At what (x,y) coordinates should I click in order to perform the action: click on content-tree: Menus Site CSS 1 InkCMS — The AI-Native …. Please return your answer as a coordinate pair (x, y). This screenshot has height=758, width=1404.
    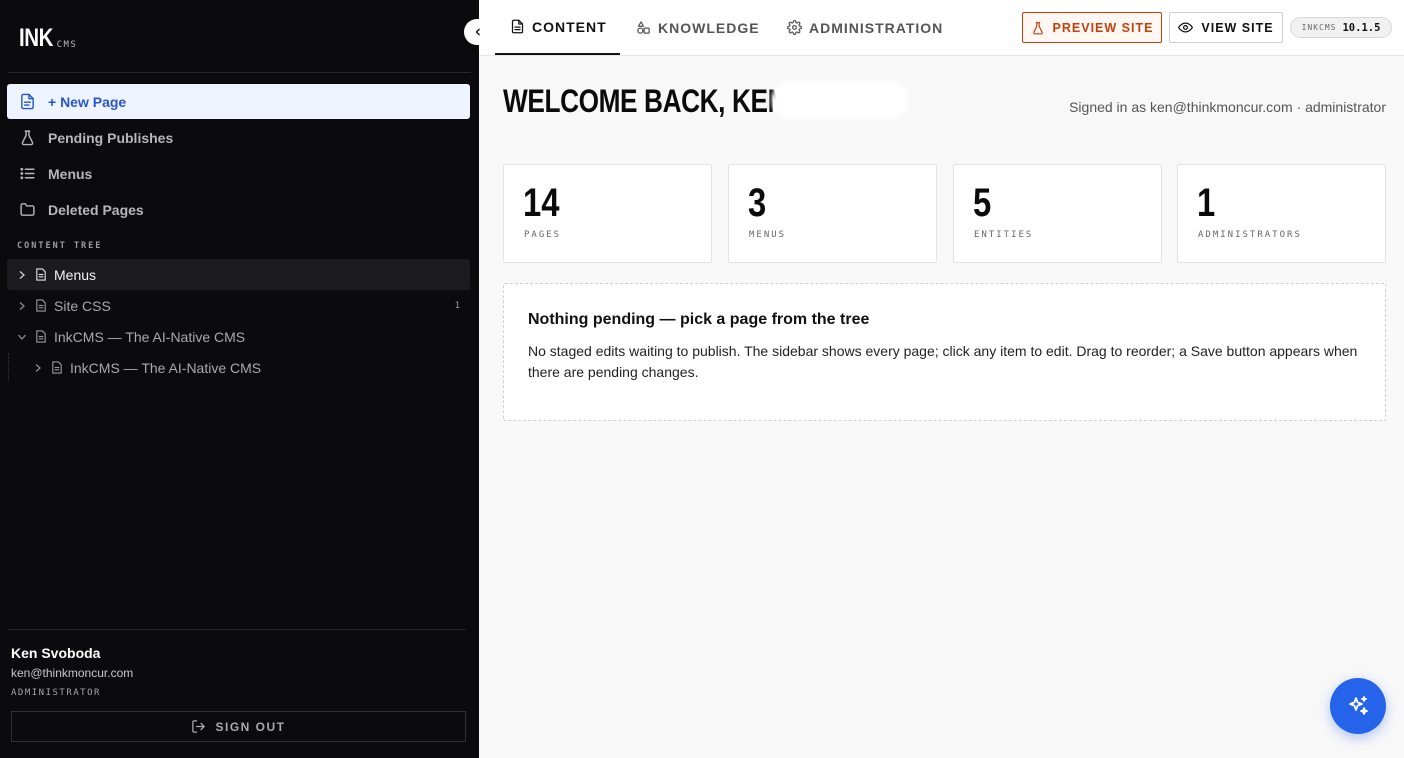
    Looking at the image, I should click on (238, 321).